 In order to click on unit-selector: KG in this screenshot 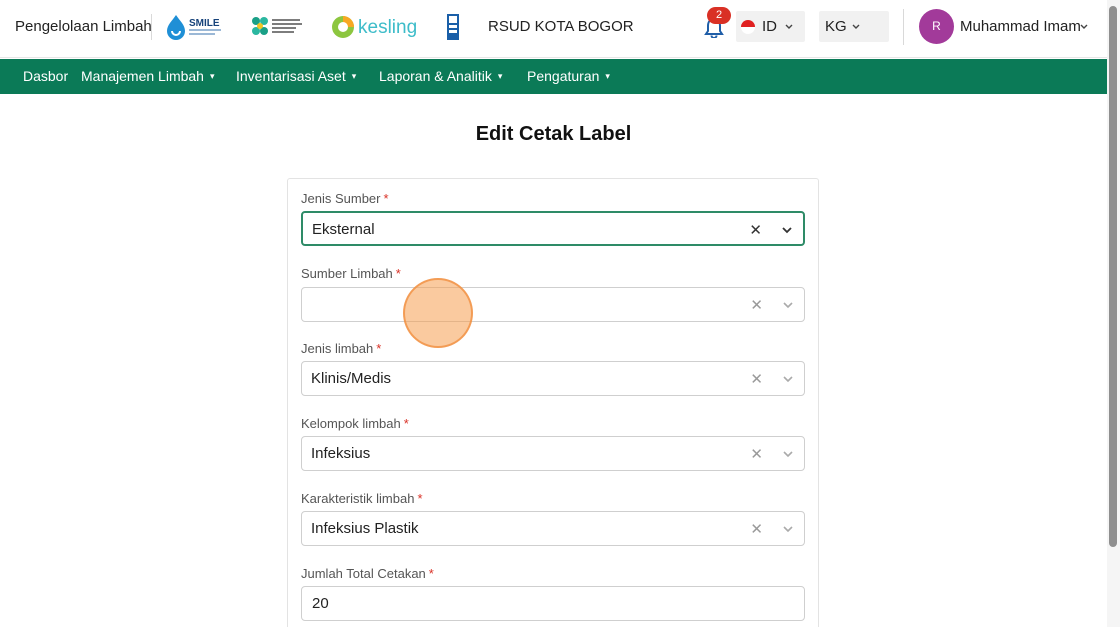, I will do `click(854, 26)`.